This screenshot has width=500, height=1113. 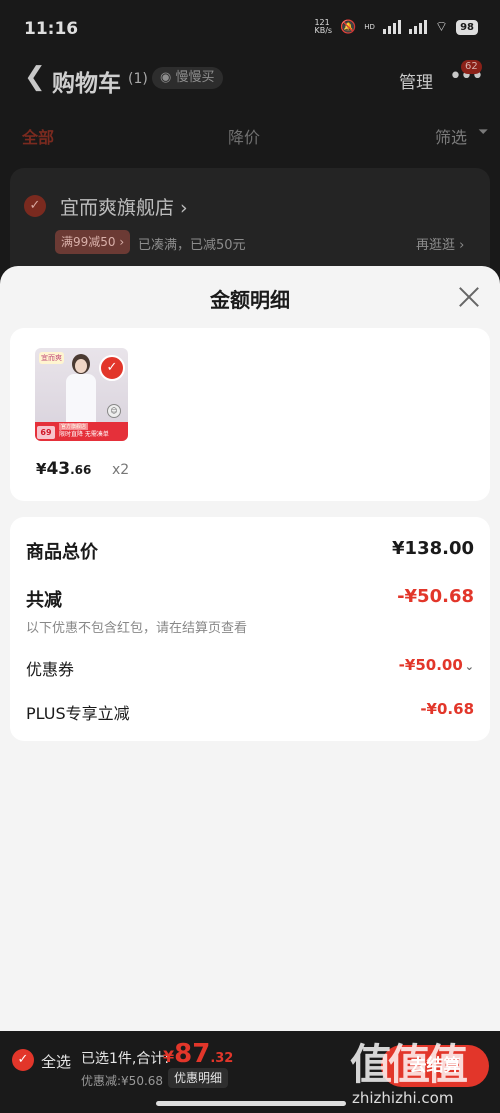 What do you see at coordinates (447, 709) in the screenshot?
I see `plus-value: -¥0.68` at bounding box center [447, 709].